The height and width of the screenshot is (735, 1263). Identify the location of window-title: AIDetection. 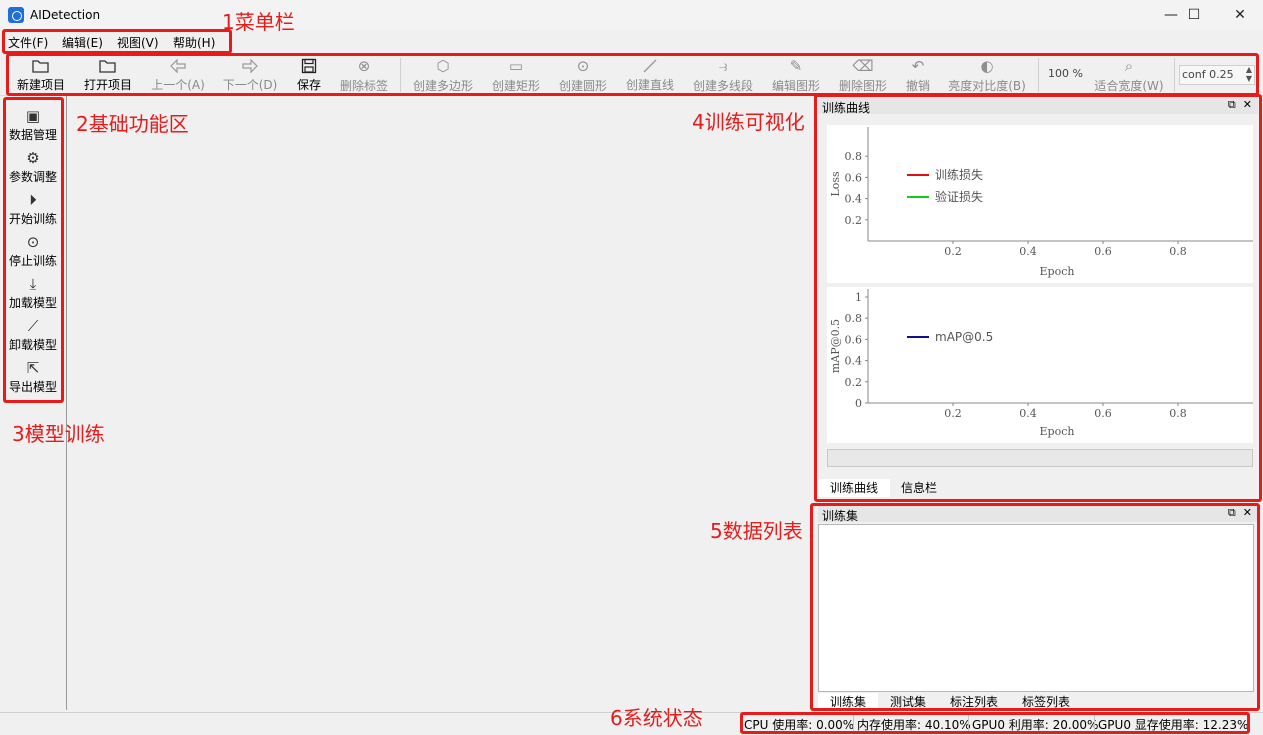
(65, 15).